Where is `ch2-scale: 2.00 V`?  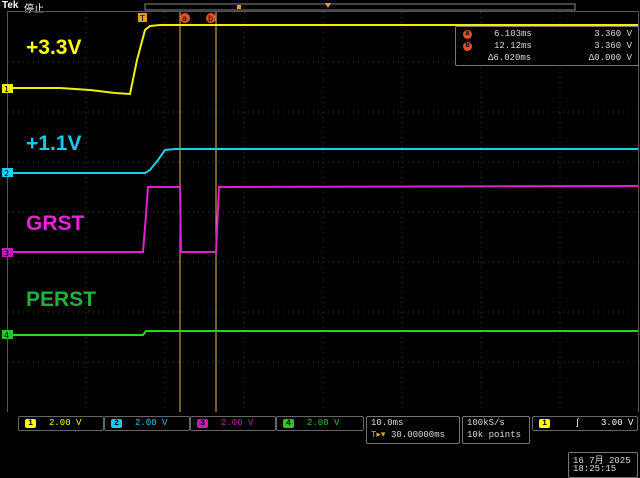 ch2-scale: 2.00 V is located at coordinates (151, 423).